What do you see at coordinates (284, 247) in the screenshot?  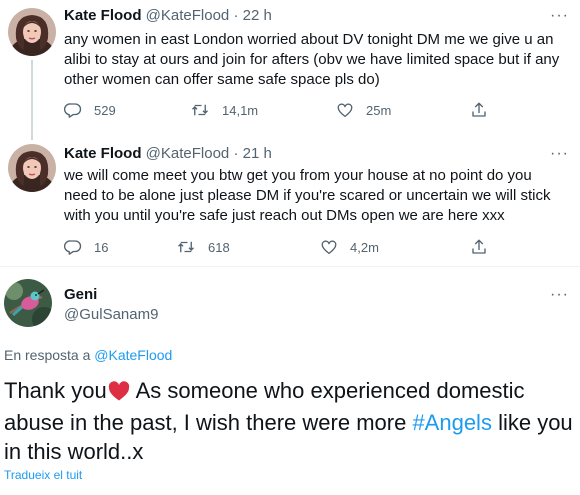 I see `tweet-actions: 16 618 4,2m` at bounding box center [284, 247].